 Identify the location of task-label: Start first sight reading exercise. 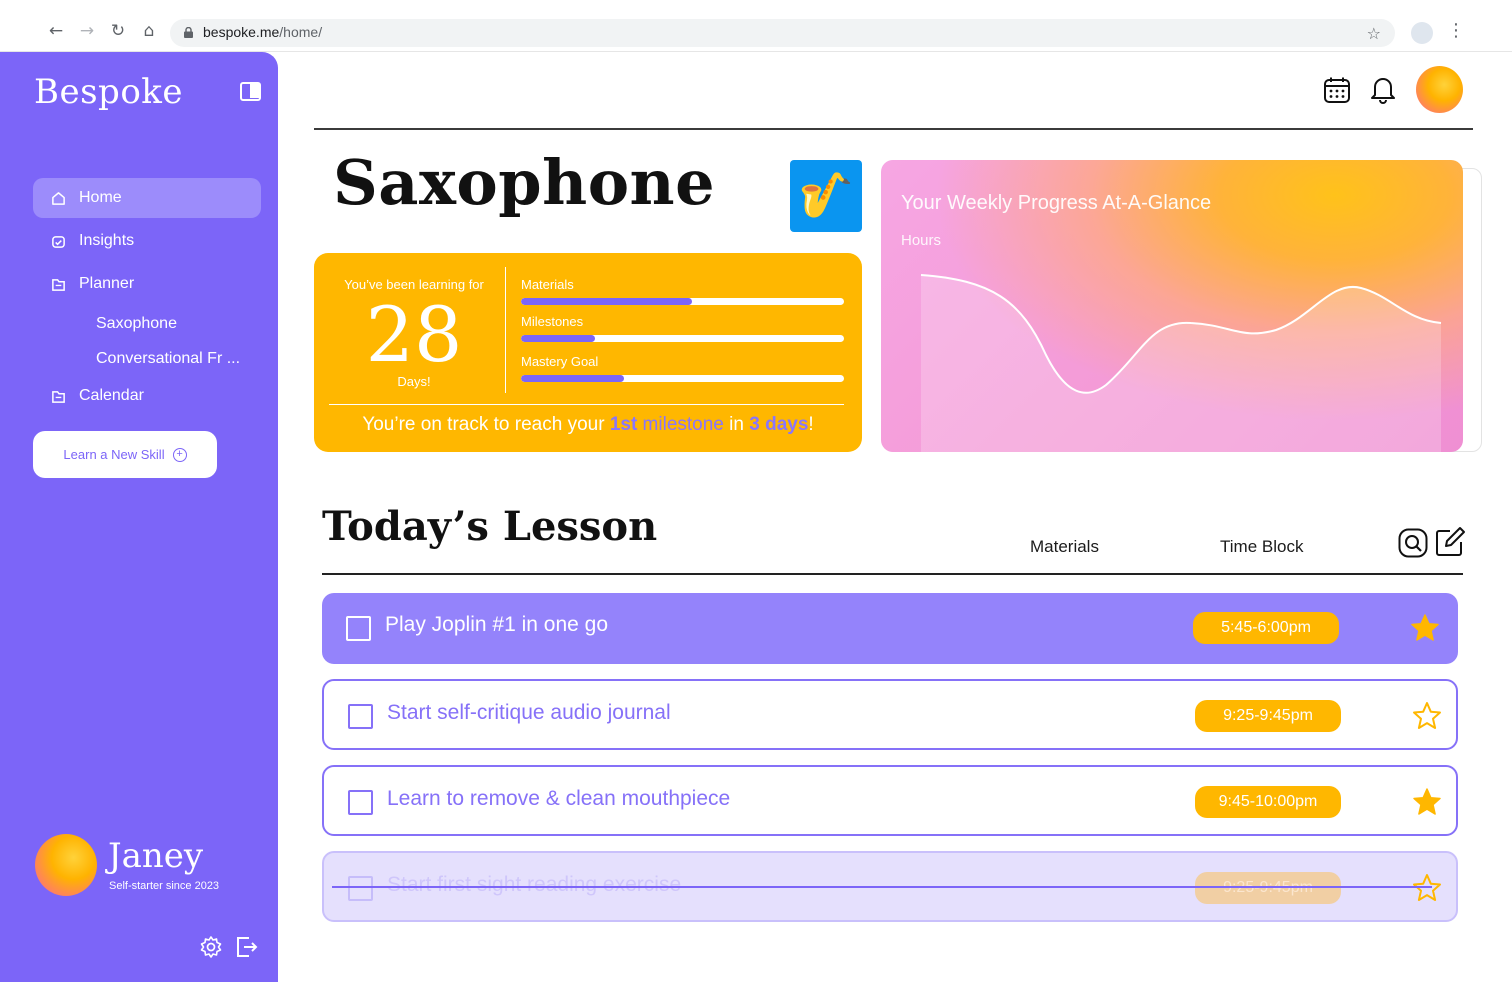
(534, 884).